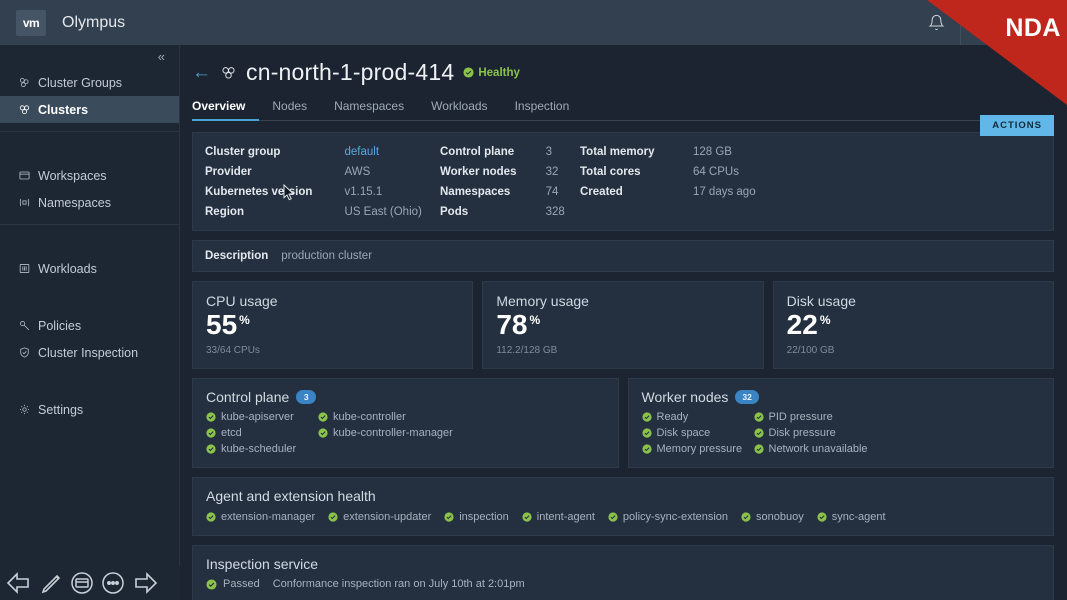  What do you see at coordinates (350, 72) in the screenshot?
I see `page-title: cn-north-1-prod-414` at bounding box center [350, 72].